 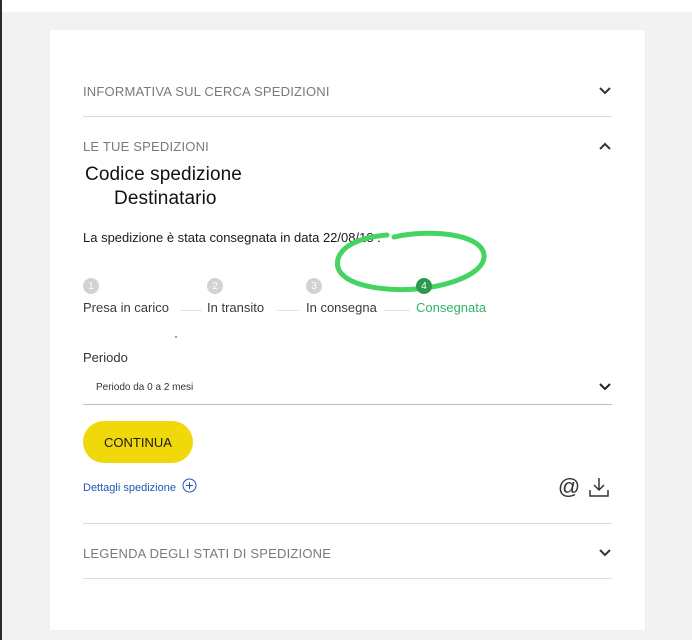 What do you see at coordinates (105, 357) in the screenshot?
I see `periodo-label: Periodo` at bounding box center [105, 357].